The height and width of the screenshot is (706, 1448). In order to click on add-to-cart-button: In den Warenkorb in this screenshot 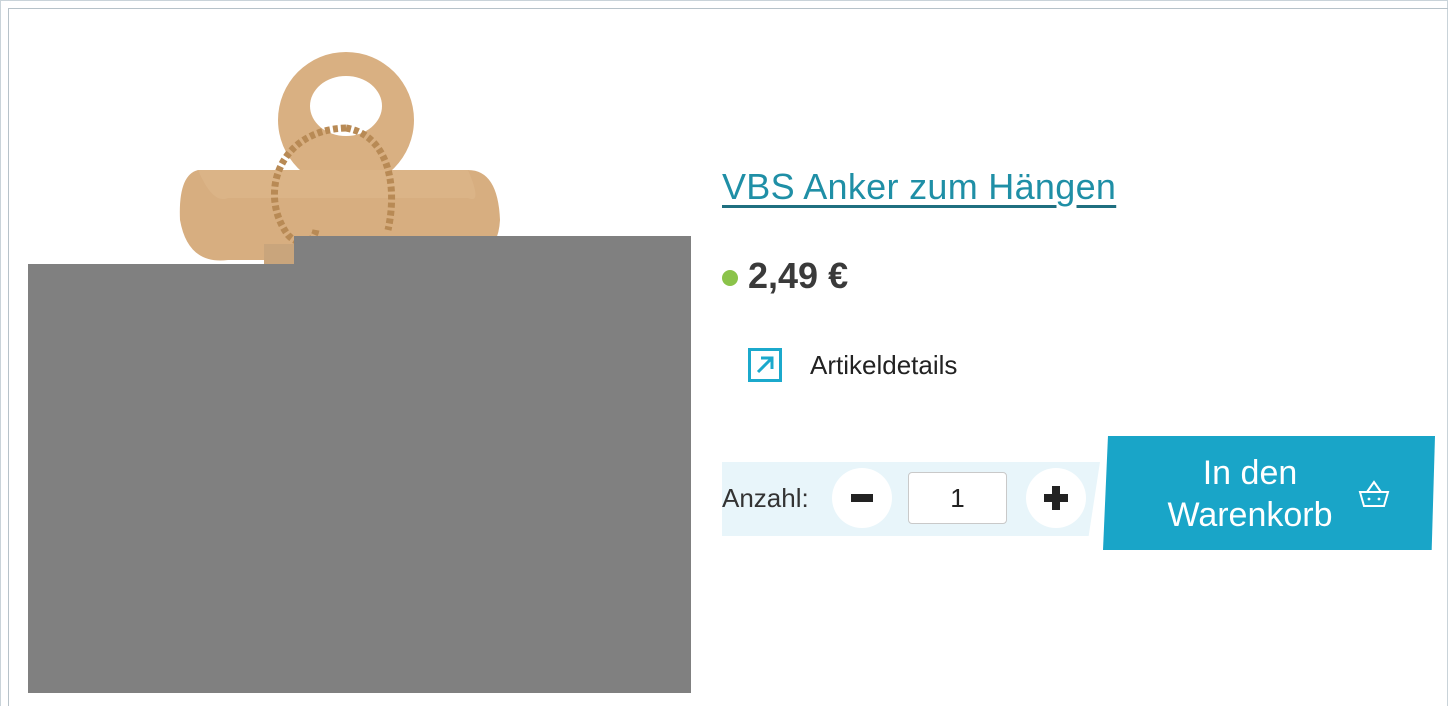, I will do `click(1269, 493)`.